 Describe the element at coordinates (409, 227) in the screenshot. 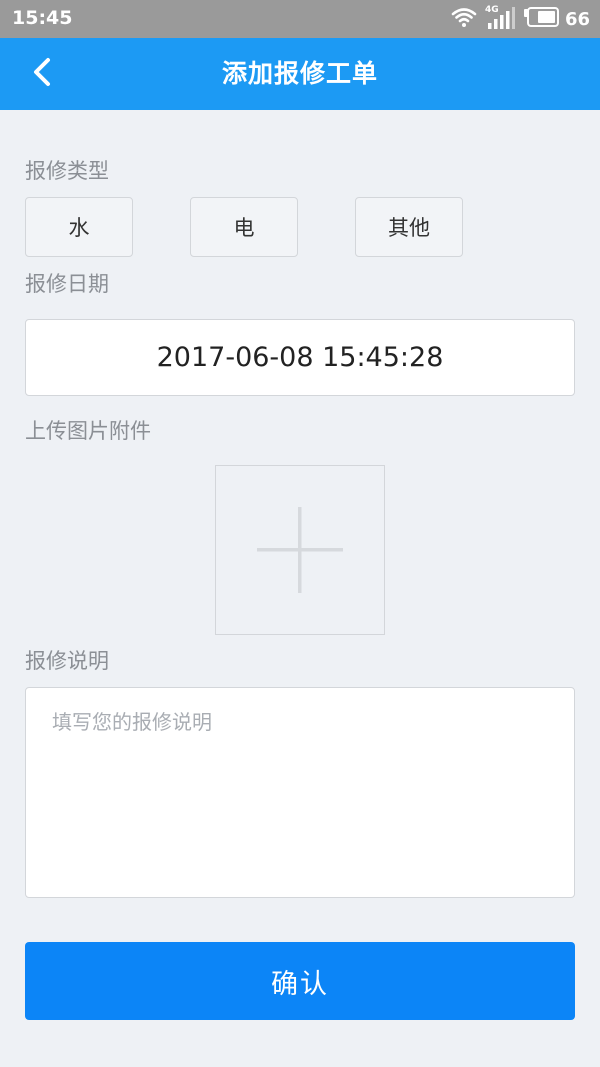

I see `type-option-other: 其他` at that location.